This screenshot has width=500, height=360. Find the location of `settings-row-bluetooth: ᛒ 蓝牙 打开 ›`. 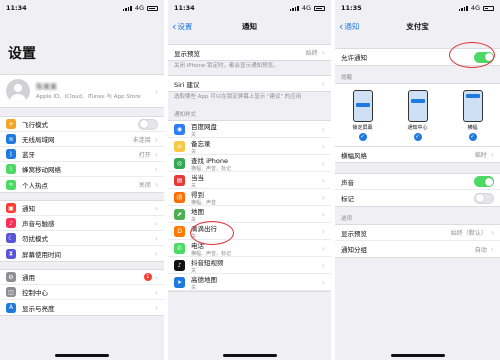

settings-row-bluetooth: ᛒ 蓝牙 打开 › is located at coordinates (82, 154).